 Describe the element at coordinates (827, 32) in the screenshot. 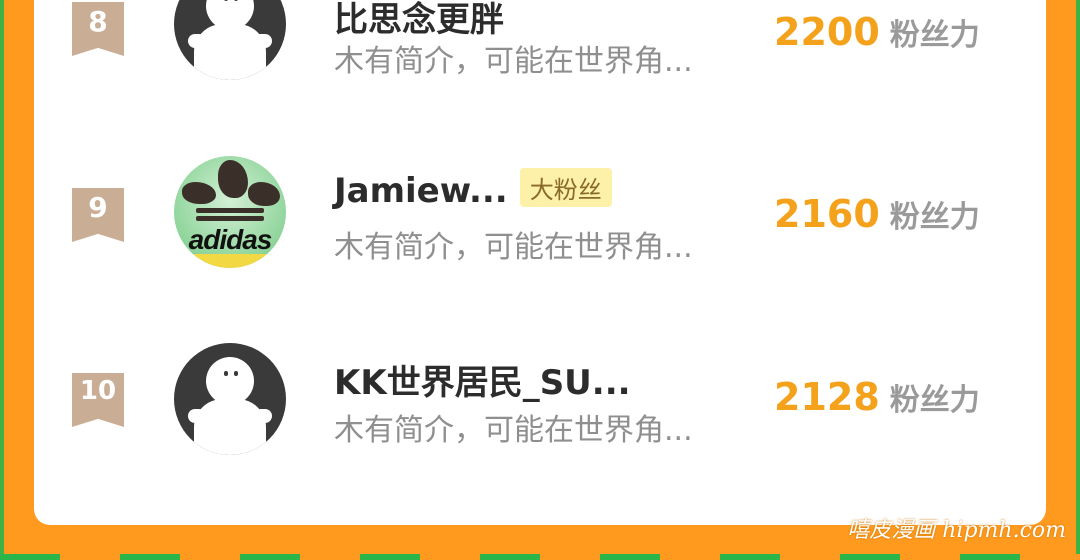

I see `fan-score-value: 2200` at that location.